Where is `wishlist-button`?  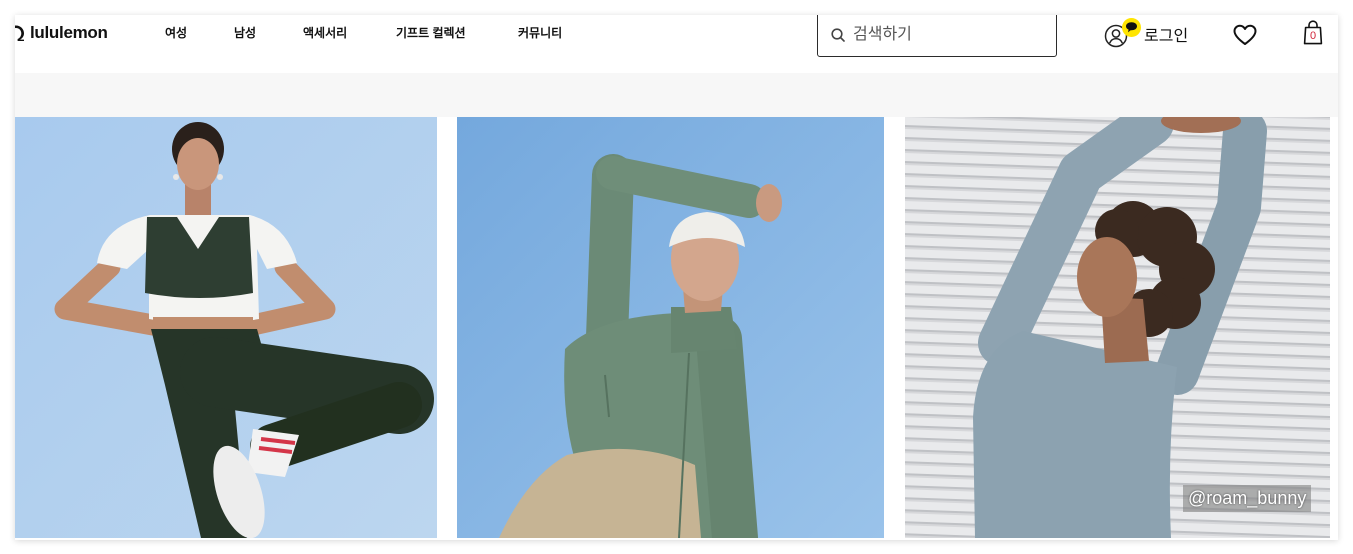 wishlist-button is located at coordinates (1245, 35).